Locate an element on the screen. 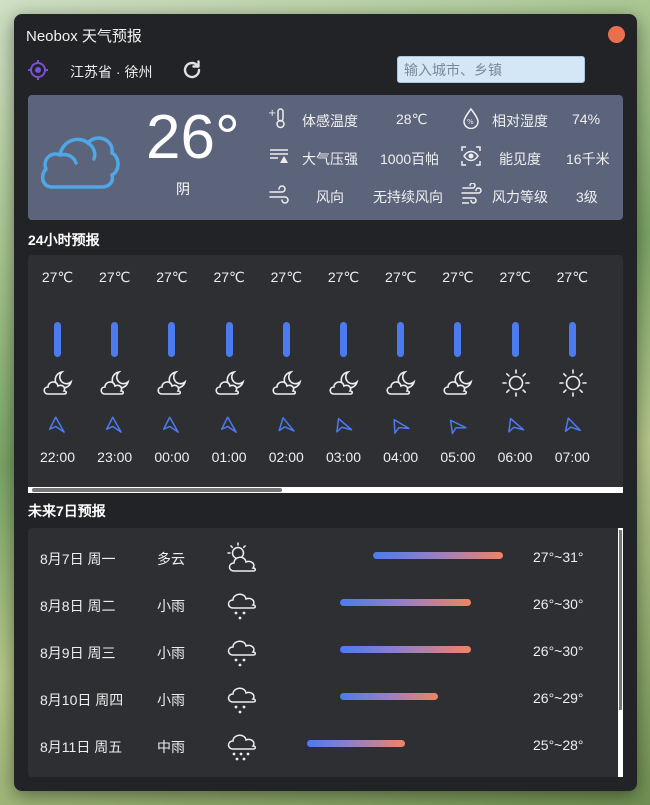 This screenshot has width=650, height=805. wind-direction-value: 无持续风向 is located at coordinates (408, 197).